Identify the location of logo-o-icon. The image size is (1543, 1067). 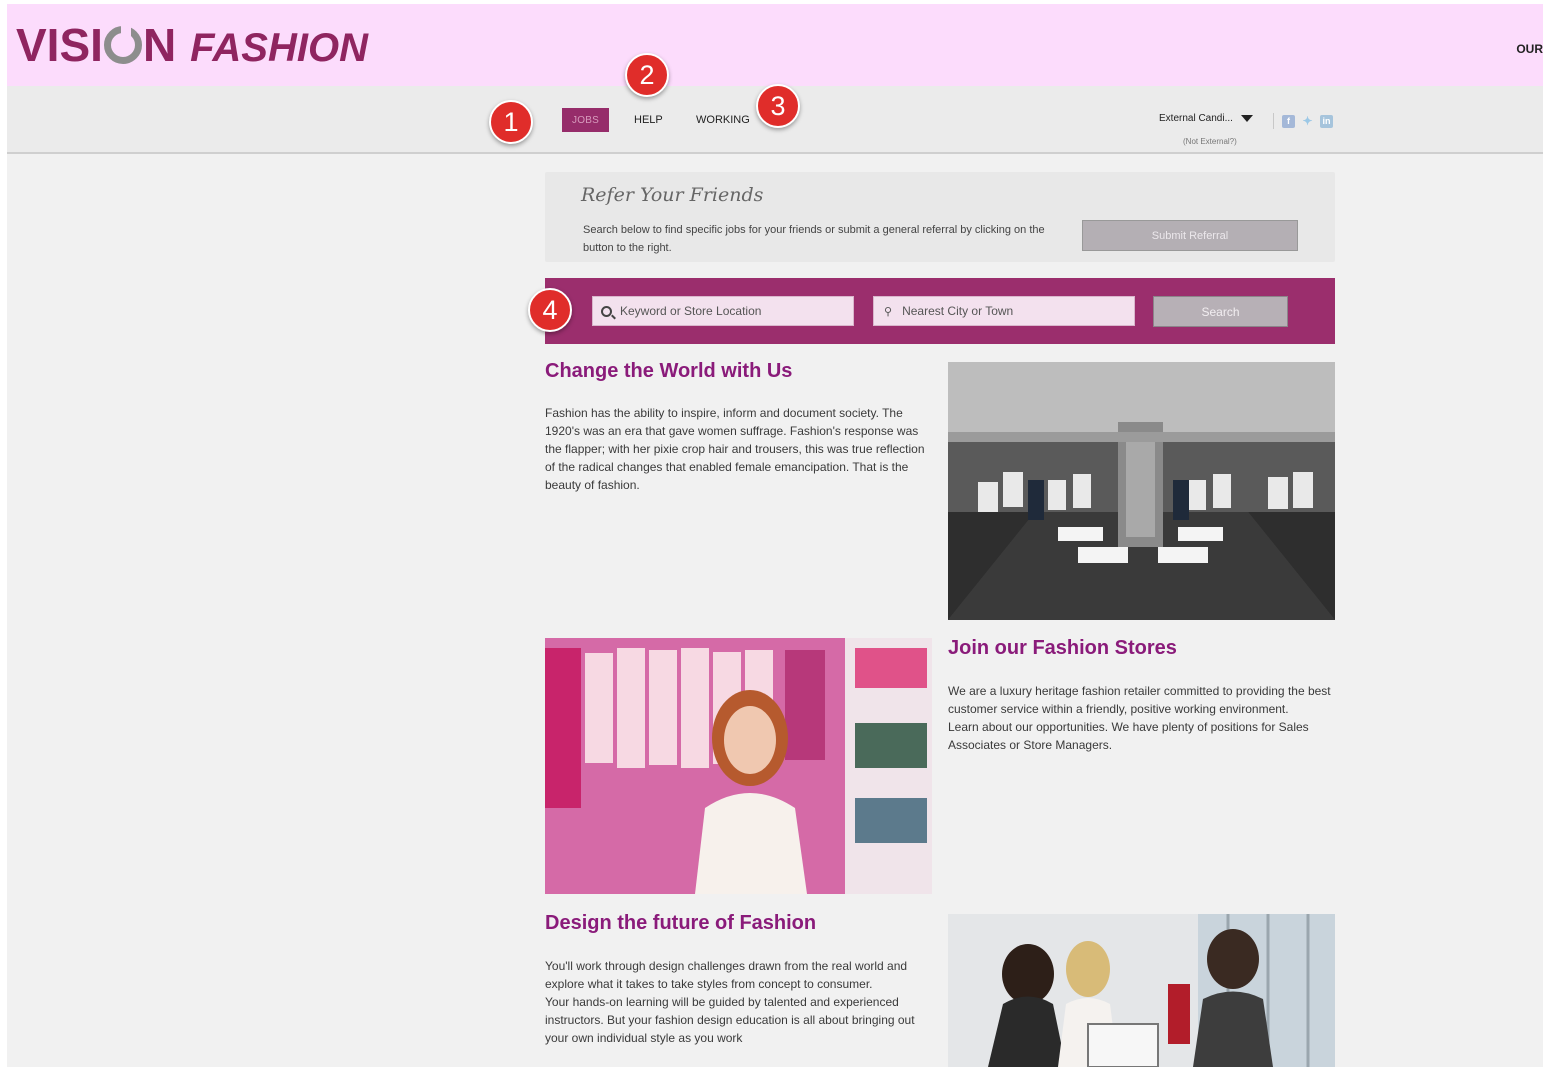
(122, 44).